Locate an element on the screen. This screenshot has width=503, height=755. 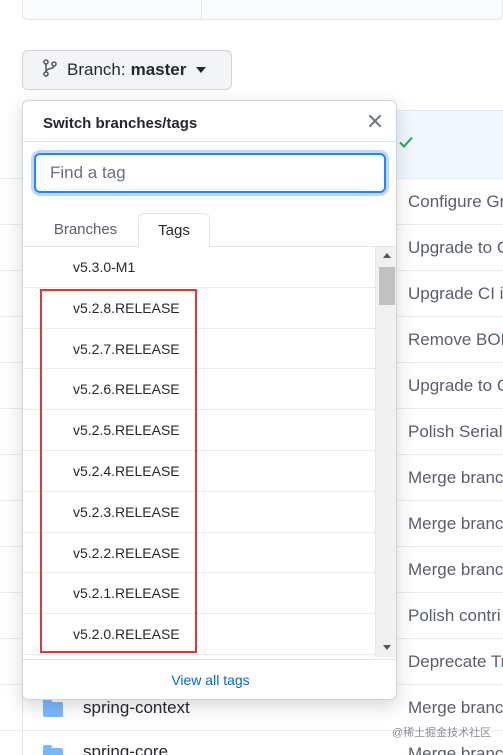
branch-label: Branch: is located at coordinates (96, 69).